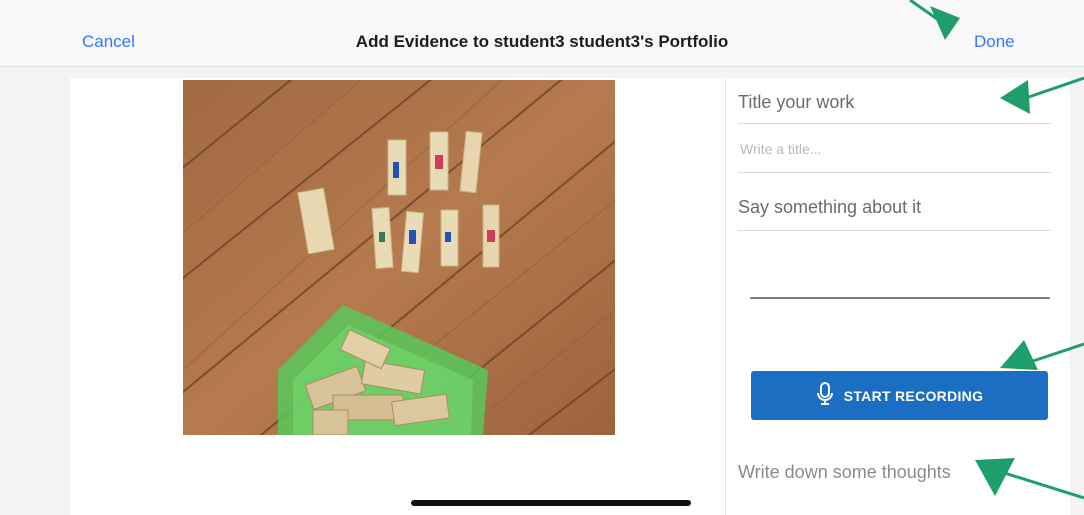 This screenshot has width=1084, height=515. What do you see at coordinates (913, 395) in the screenshot?
I see `start-recording-label: START RECORDING` at bounding box center [913, 395].